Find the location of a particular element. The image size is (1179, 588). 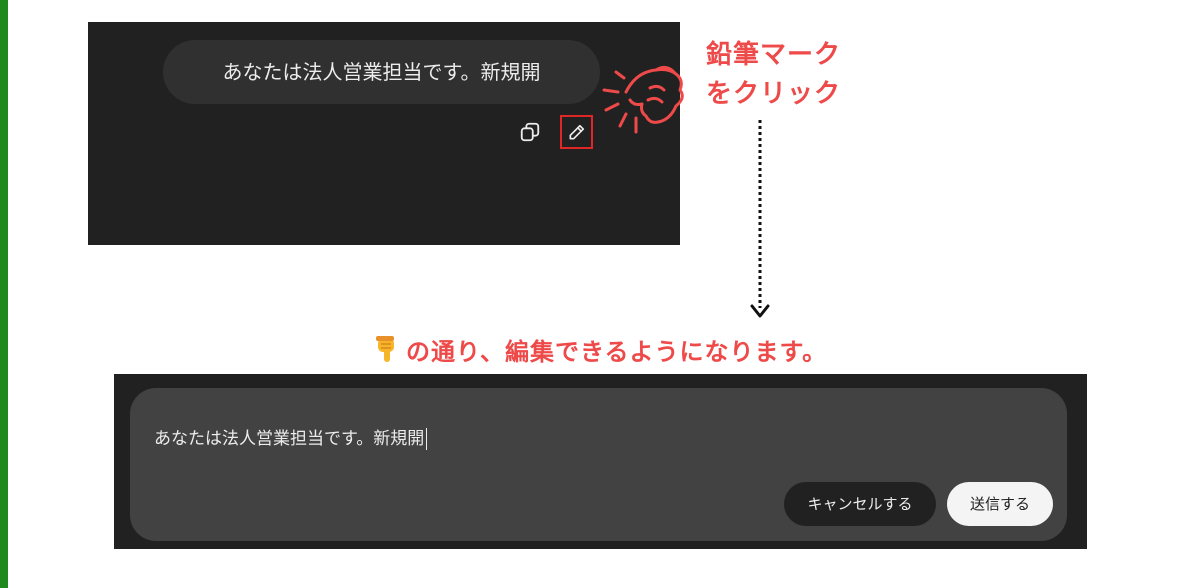

backhand-index-pointing-down-icon is located at coordinates (385, 349).